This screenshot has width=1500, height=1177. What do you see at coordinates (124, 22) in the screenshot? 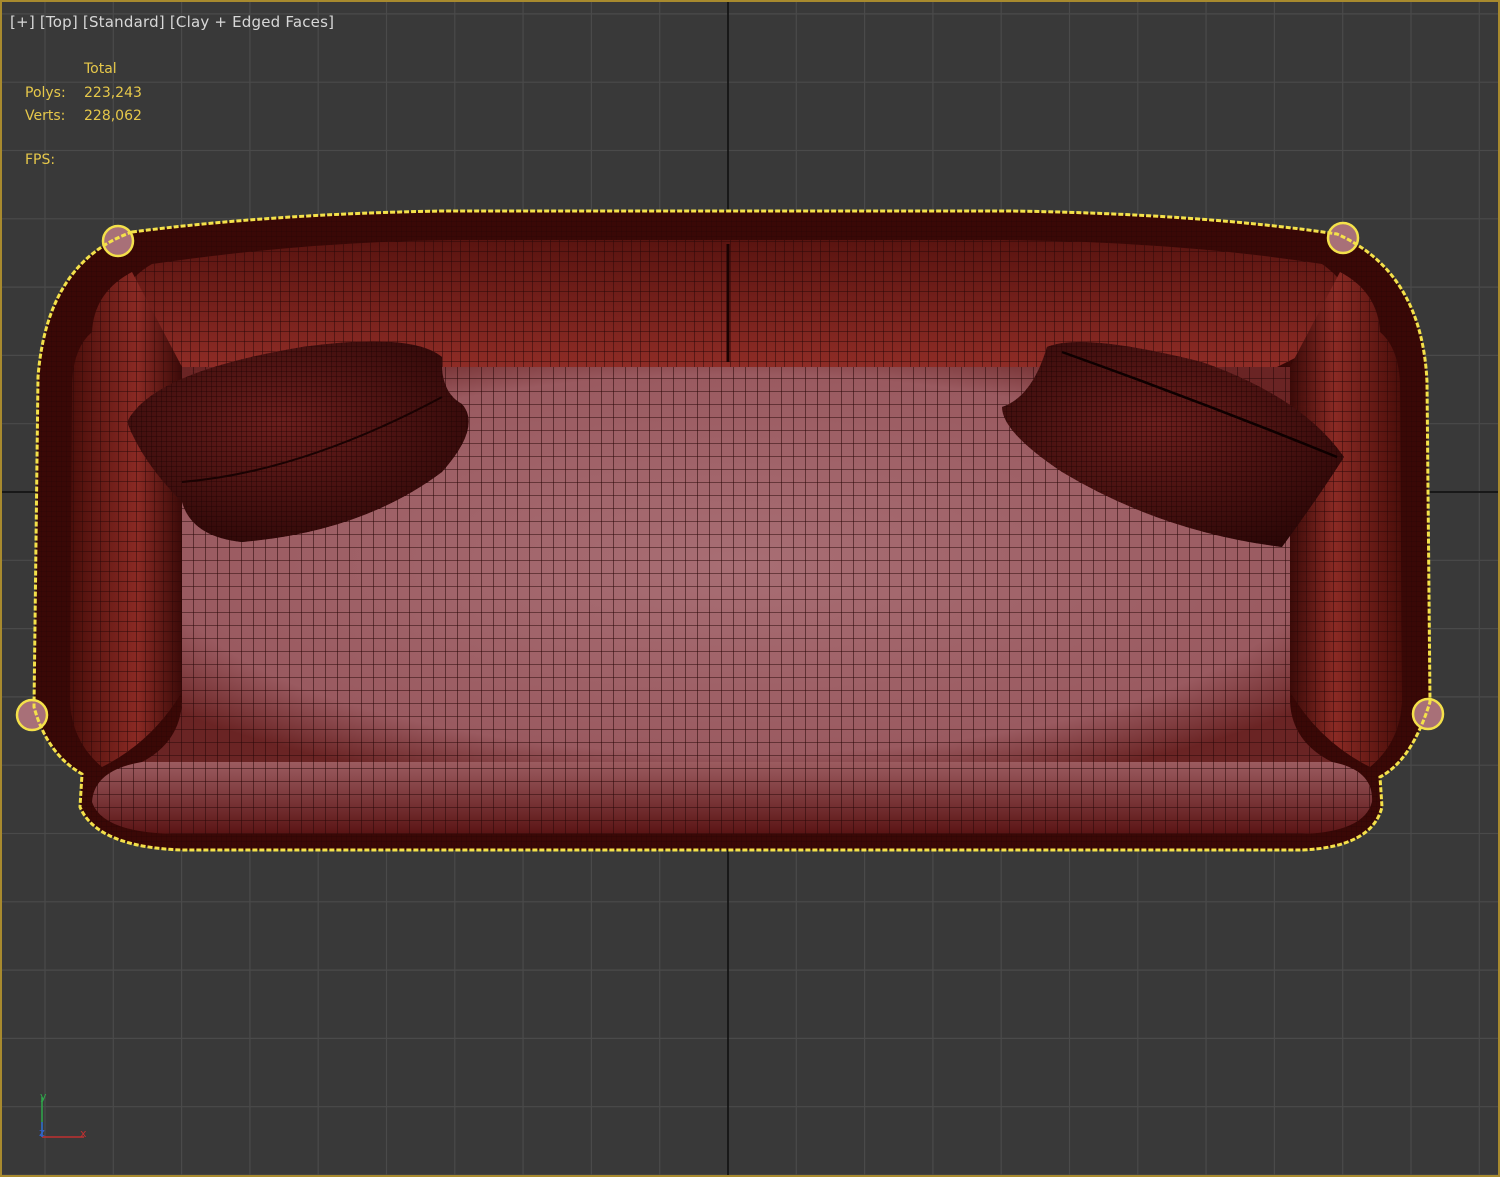
I see `viewport-shading-menu: [Standard]` at bounding box center [124, 22].